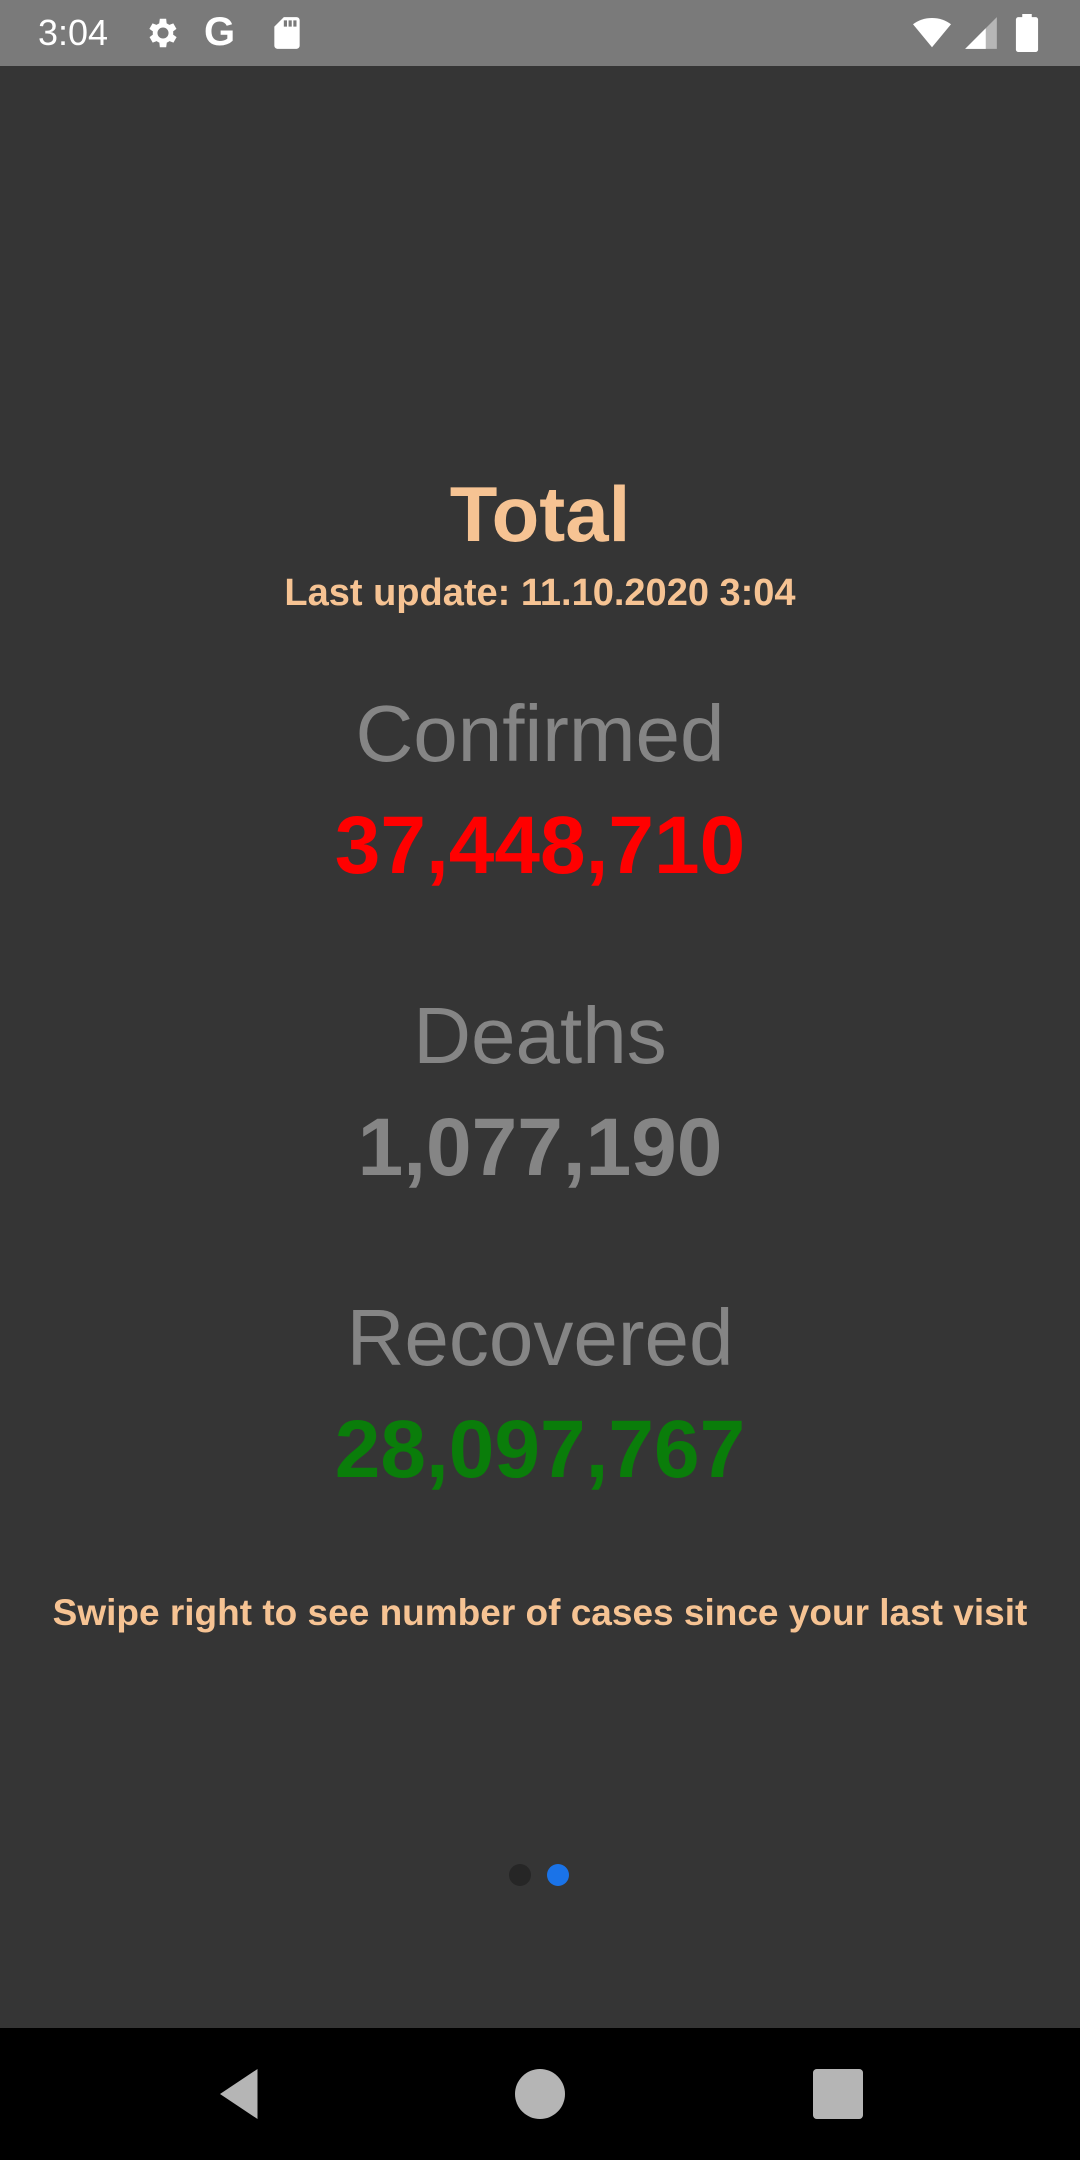 This screenshot has height=2160, width=1080. What do you see at coordinates (540, 33) in the screenshot?
I see `status-bar: 3:04 G` at bounding box center [540, 33].